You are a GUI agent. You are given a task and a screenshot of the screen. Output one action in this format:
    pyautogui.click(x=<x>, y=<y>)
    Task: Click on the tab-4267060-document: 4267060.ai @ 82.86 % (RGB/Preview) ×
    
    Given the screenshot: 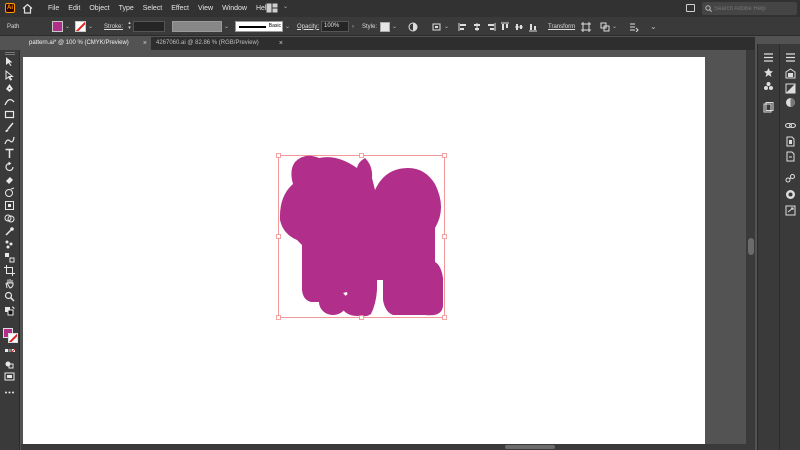 What is the action you would take?
    pyautogui.click(x=219, y=43)
    